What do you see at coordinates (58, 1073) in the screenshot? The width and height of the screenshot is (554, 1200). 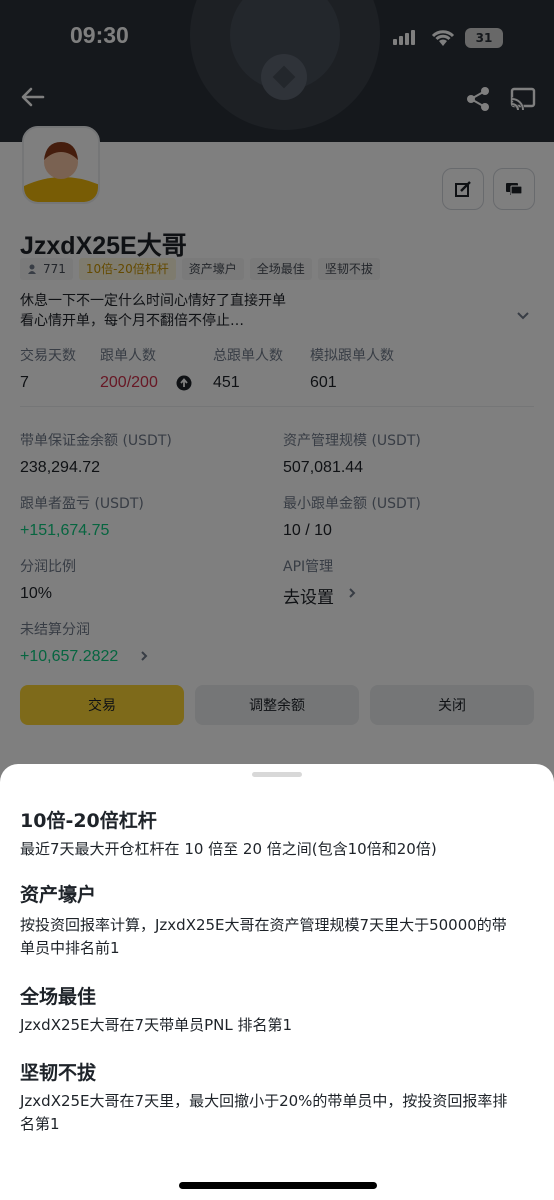 I see `sheet-title-resilient: 坚韧不拔` at bounding box center [58, 1073].